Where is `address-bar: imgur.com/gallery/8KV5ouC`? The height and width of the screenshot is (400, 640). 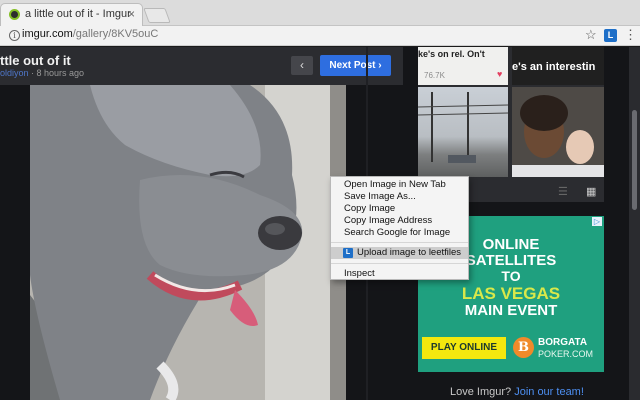
address-bar: imgur.com/gallery/8KV5ouC is located at coordinates (90, 34).